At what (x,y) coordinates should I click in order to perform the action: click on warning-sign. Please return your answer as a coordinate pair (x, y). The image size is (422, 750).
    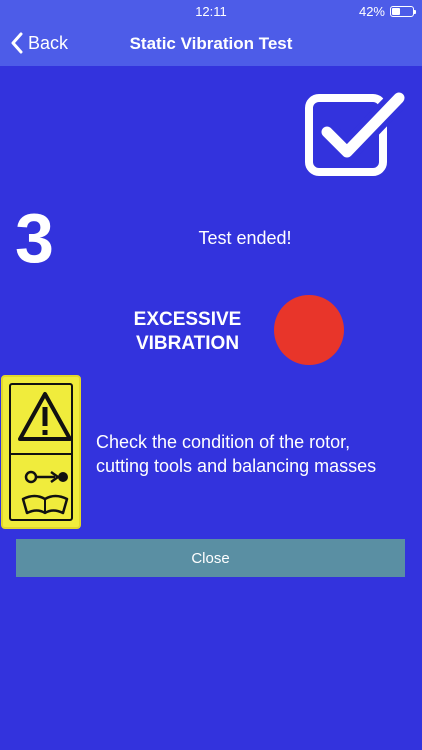
    Looking at the image, I should click on (41, 452).